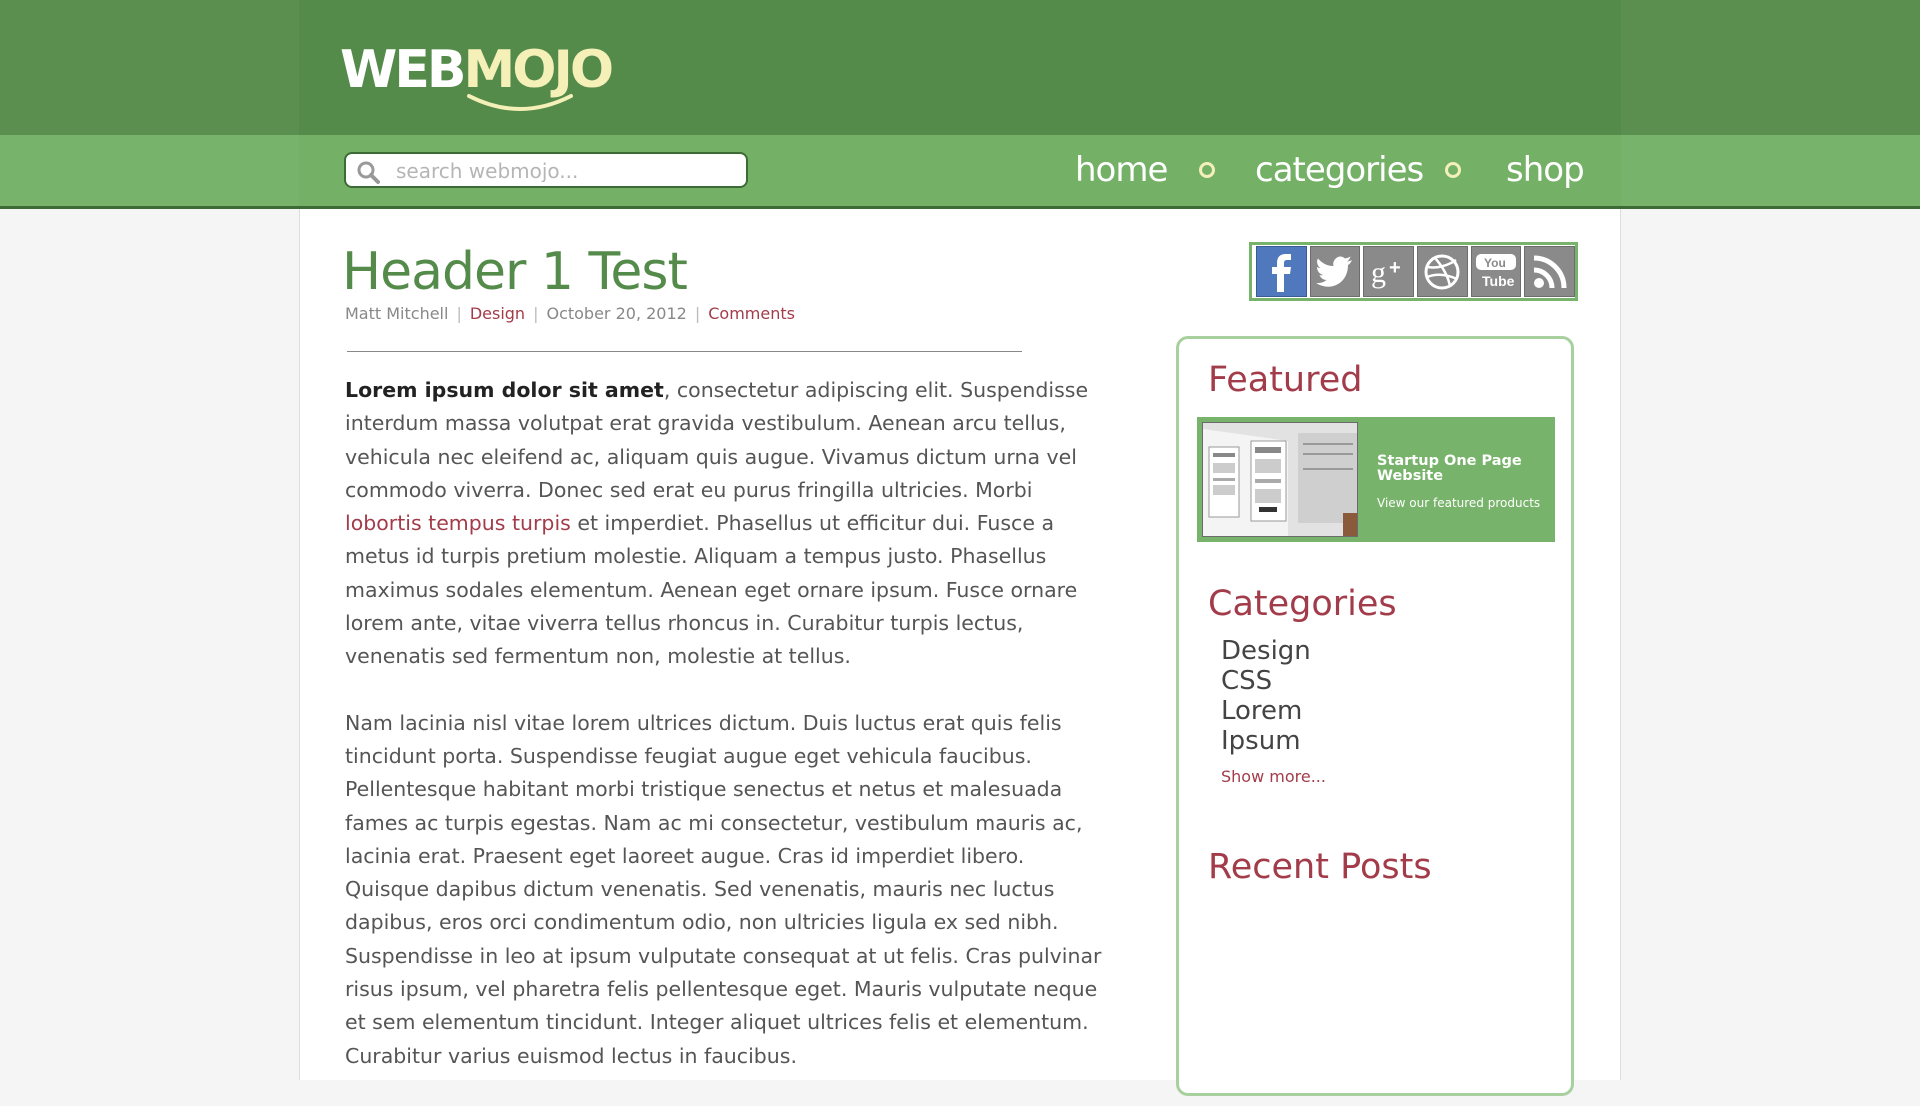  I want to click on category-item: CSS, so click(1266, 681).